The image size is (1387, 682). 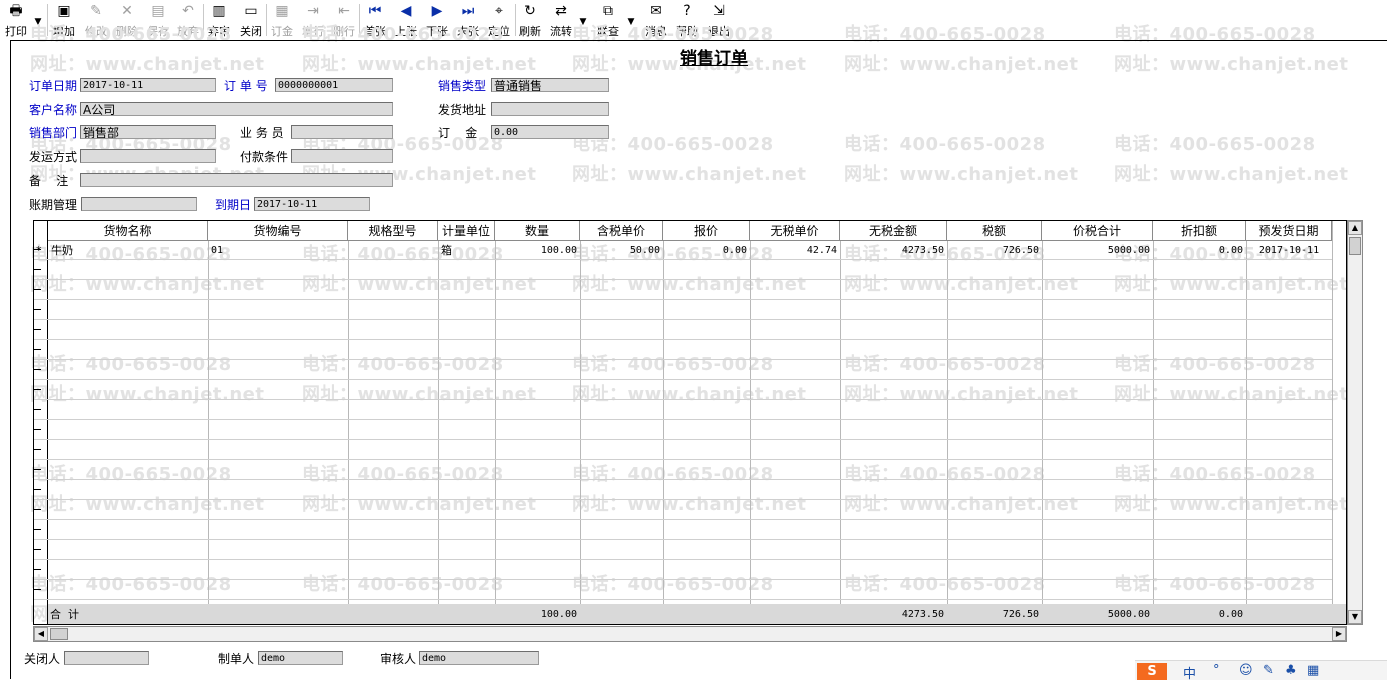 What do you see at coordinates (16, 20) in the screenshot?
I see `toolbar-button-printer: 🖶 打印` at bounding box center [16, 20].